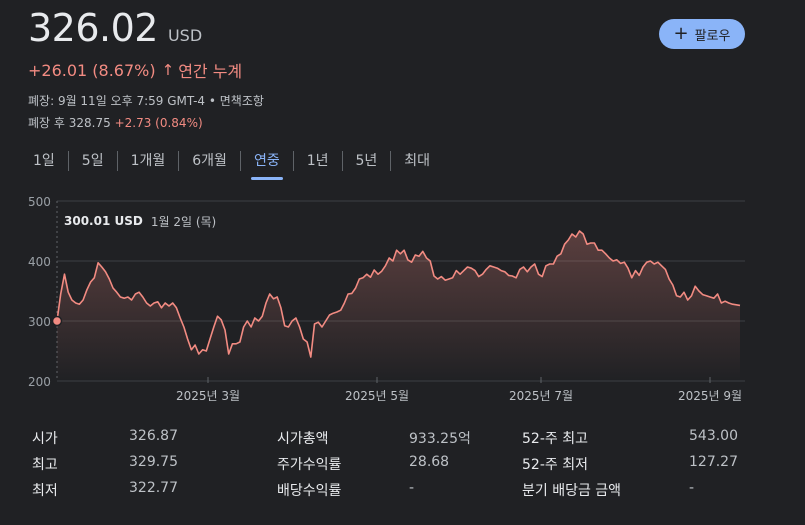  I want to click on stat-value: 933.25억, so click(440, 439).